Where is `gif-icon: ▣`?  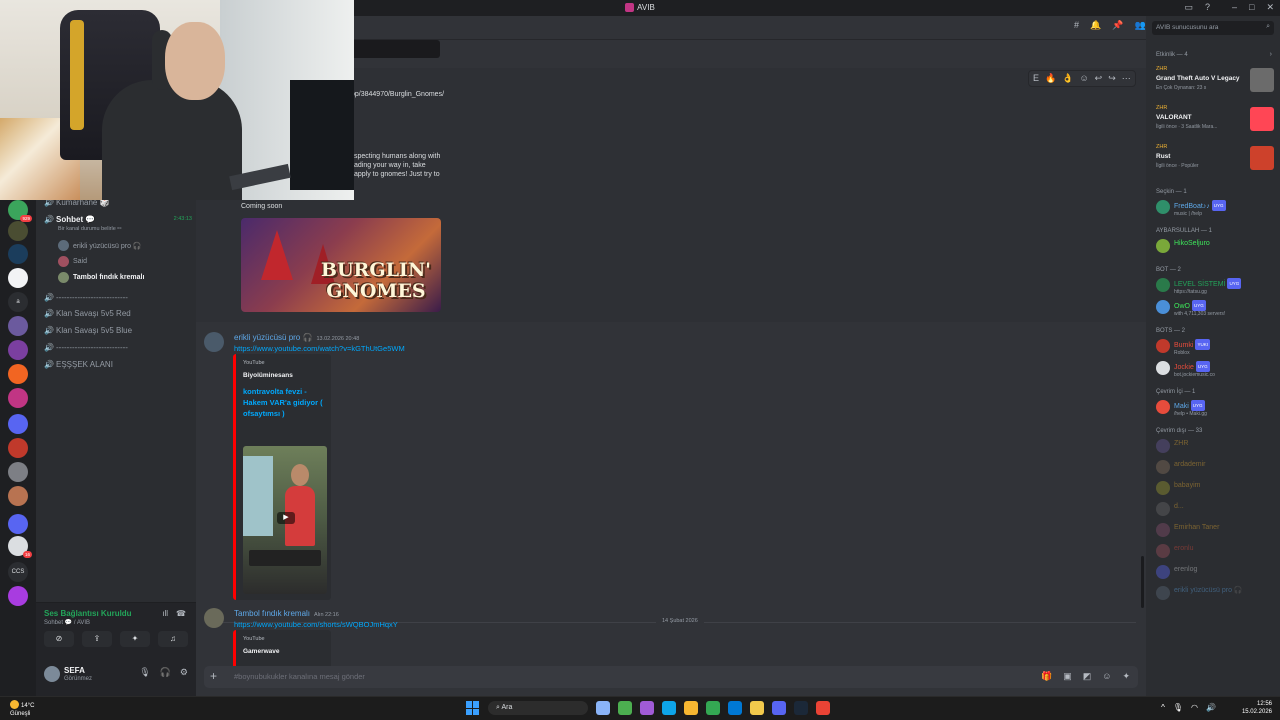 gif-icon: ▣ is located at coordinates (1067, 676).